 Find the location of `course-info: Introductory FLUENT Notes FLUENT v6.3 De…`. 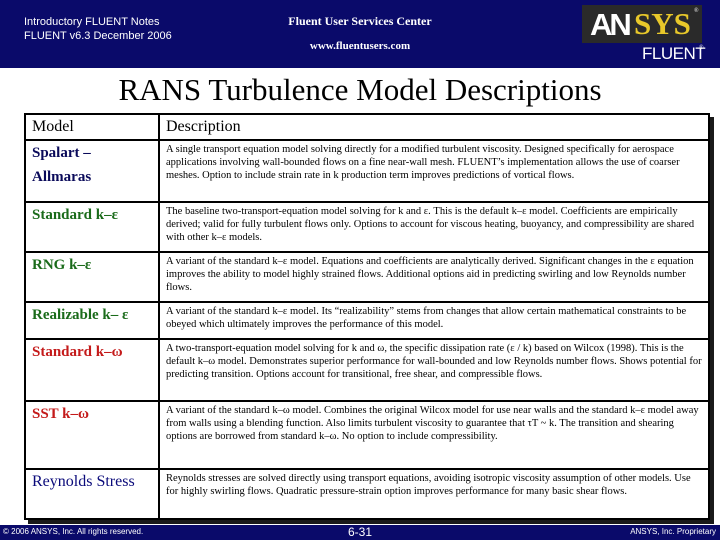

course-info: Introductory FLUENT Notes FLUENT v6.3 De… is located at coordinates (98, 29).